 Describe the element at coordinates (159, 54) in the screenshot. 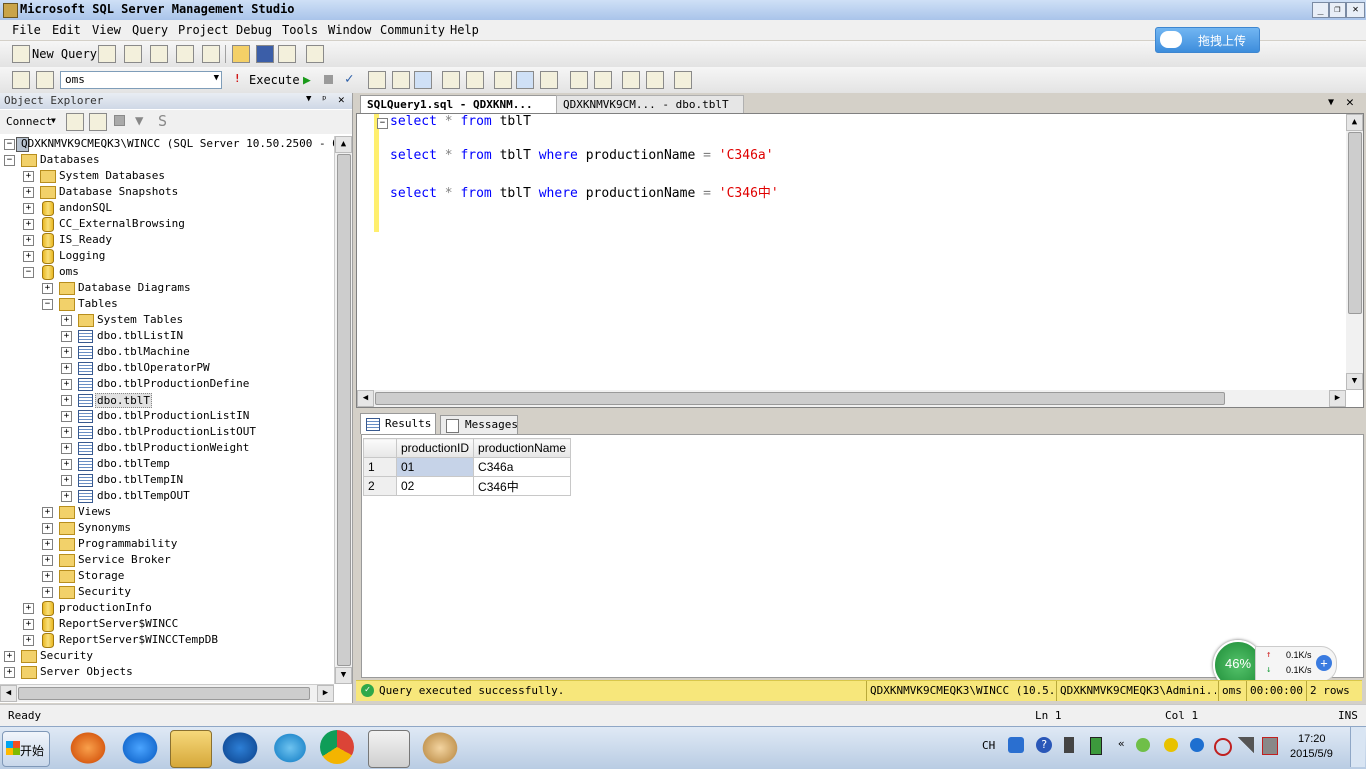

I see `mdx-query-icon` at that location.